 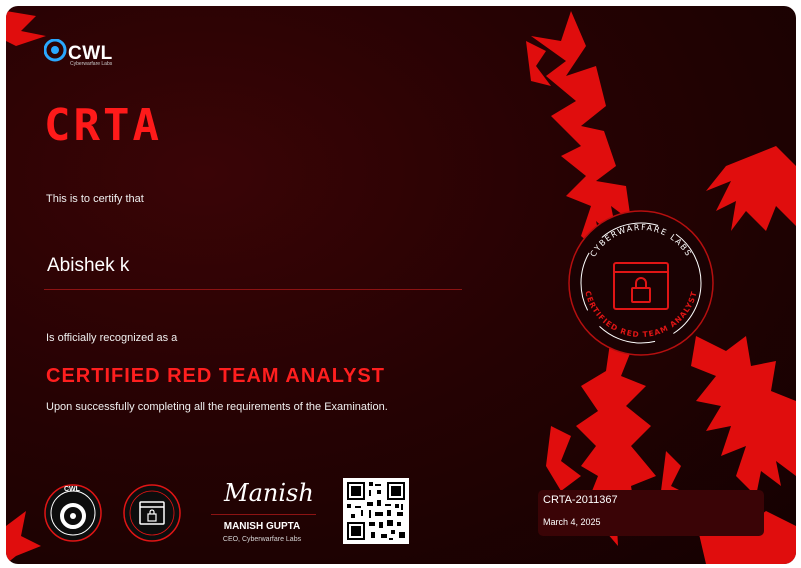 I want to click on cwl-badge-label: CWL, so click(x=72, y=489).